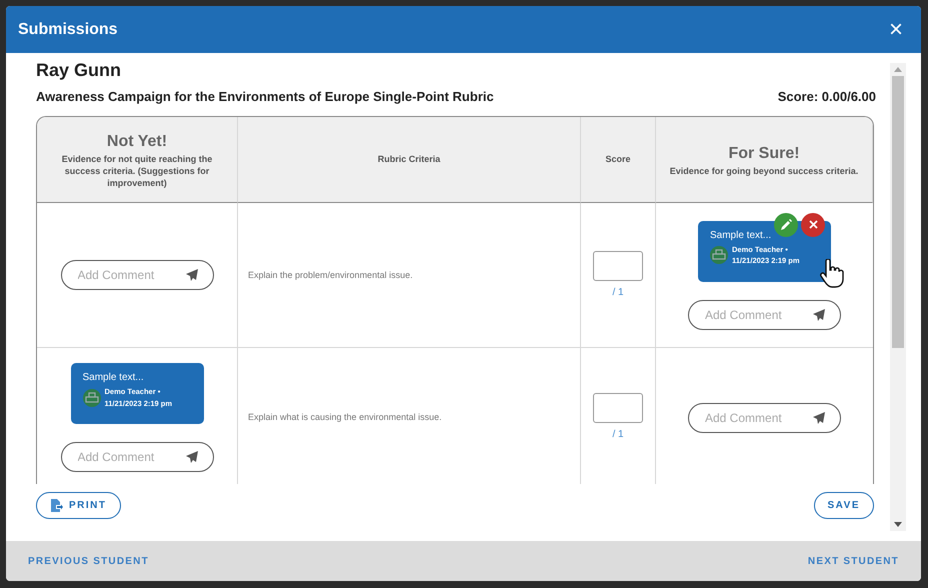  Describe the element at coordinates (330, 275) in the screenshot. I see `criterion-text: Explain the problem/environmental issue.` at that location.